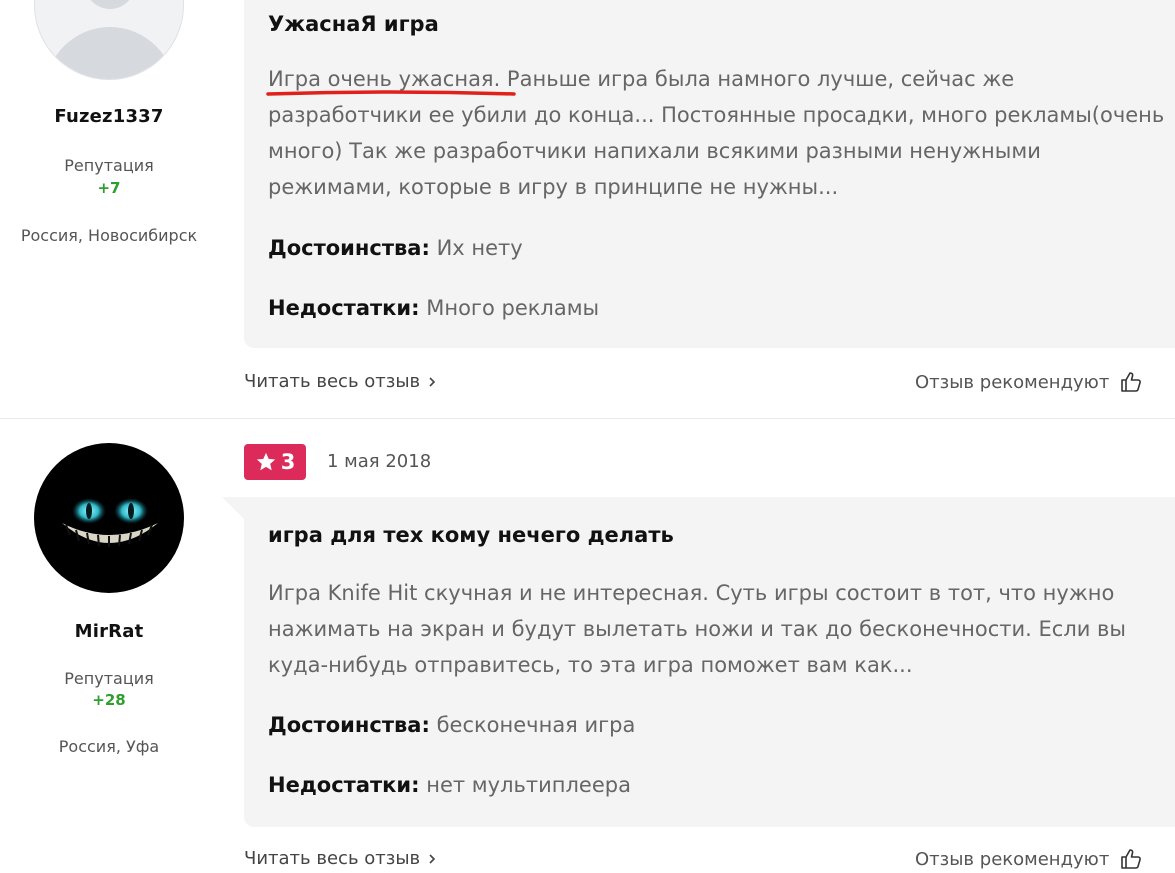  Describe the element at coordinates (110, 4) in the screenshot. I see `default-user-icon` at that location.